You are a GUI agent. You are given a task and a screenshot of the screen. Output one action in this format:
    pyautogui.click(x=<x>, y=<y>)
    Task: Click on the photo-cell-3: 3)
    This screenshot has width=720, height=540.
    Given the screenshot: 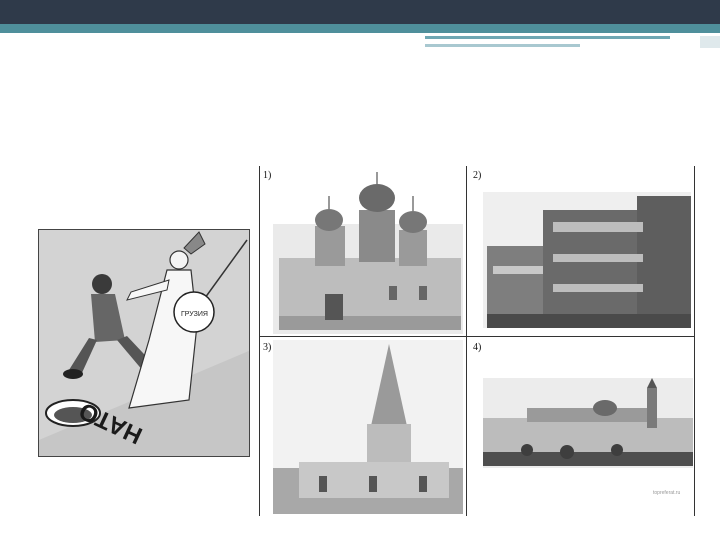 What is the action you would take?
    pyautogui.click(x=362, y=427)
    